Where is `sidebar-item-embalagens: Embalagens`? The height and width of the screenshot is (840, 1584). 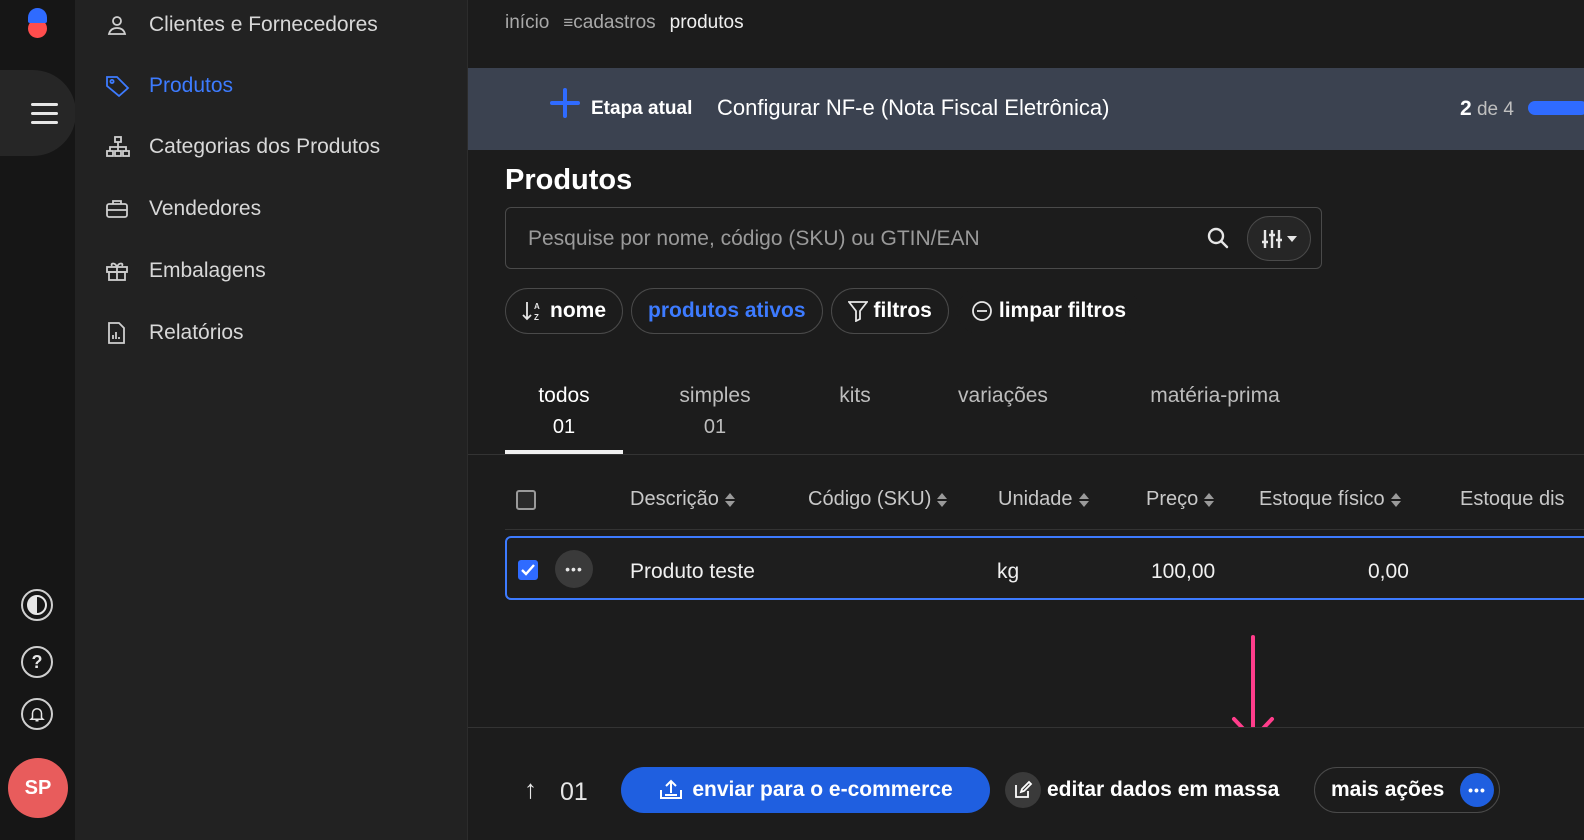
sidebar-item-embalagens: Embalagens is located at coordinates (185, 271).